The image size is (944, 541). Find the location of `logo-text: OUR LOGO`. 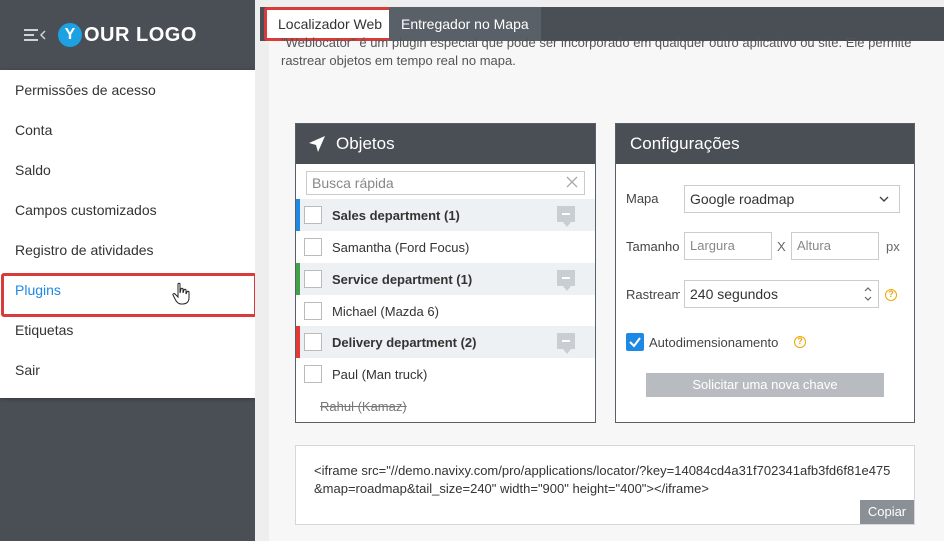

logo-text: OUR LOGO is located at coordinates (140, 34).